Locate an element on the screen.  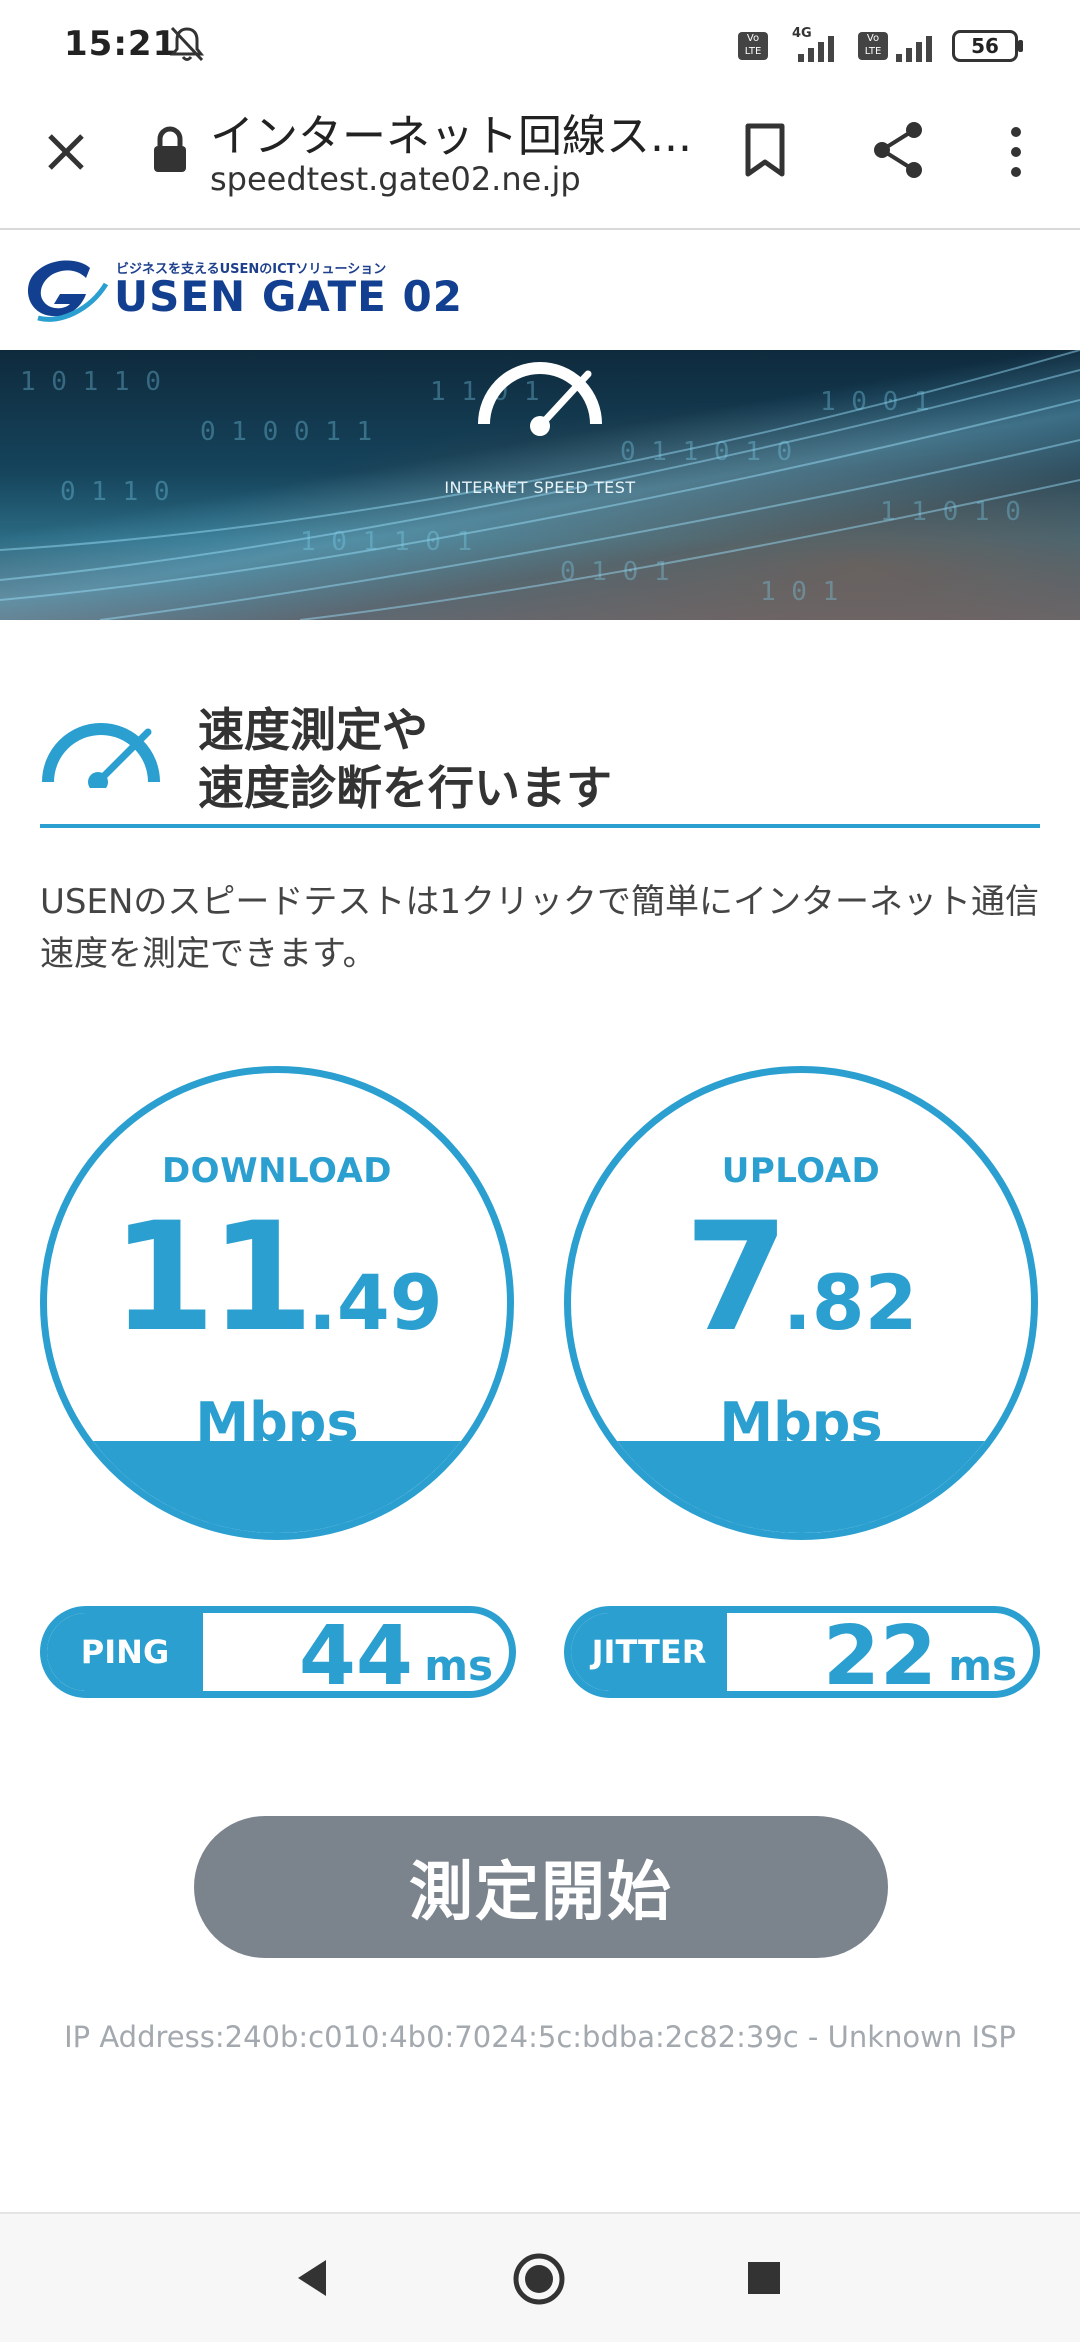
speedometer-heading-icon is located at coordinates (101, 755).